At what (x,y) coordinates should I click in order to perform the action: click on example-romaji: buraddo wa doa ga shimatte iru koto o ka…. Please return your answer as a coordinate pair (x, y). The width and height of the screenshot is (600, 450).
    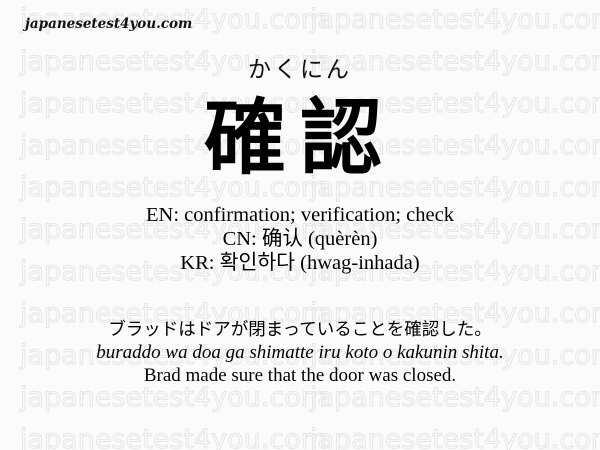
    Looking at the image, I should click on (300, 352).